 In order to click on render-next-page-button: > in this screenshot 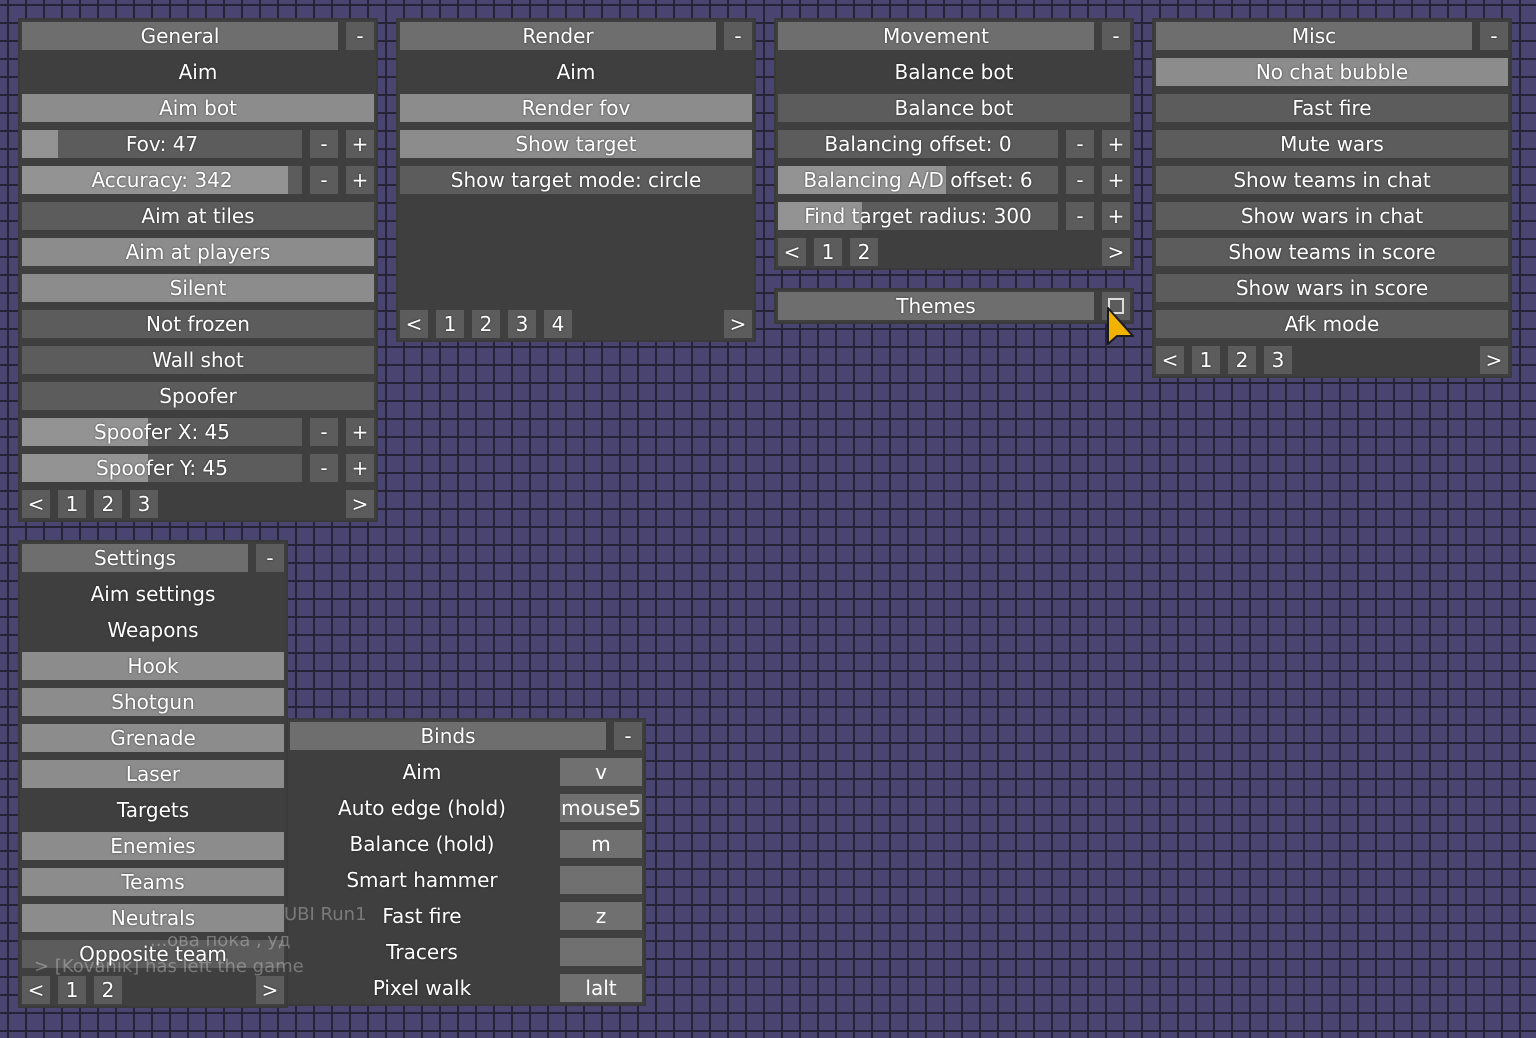, I will do `click(738, 324)`.